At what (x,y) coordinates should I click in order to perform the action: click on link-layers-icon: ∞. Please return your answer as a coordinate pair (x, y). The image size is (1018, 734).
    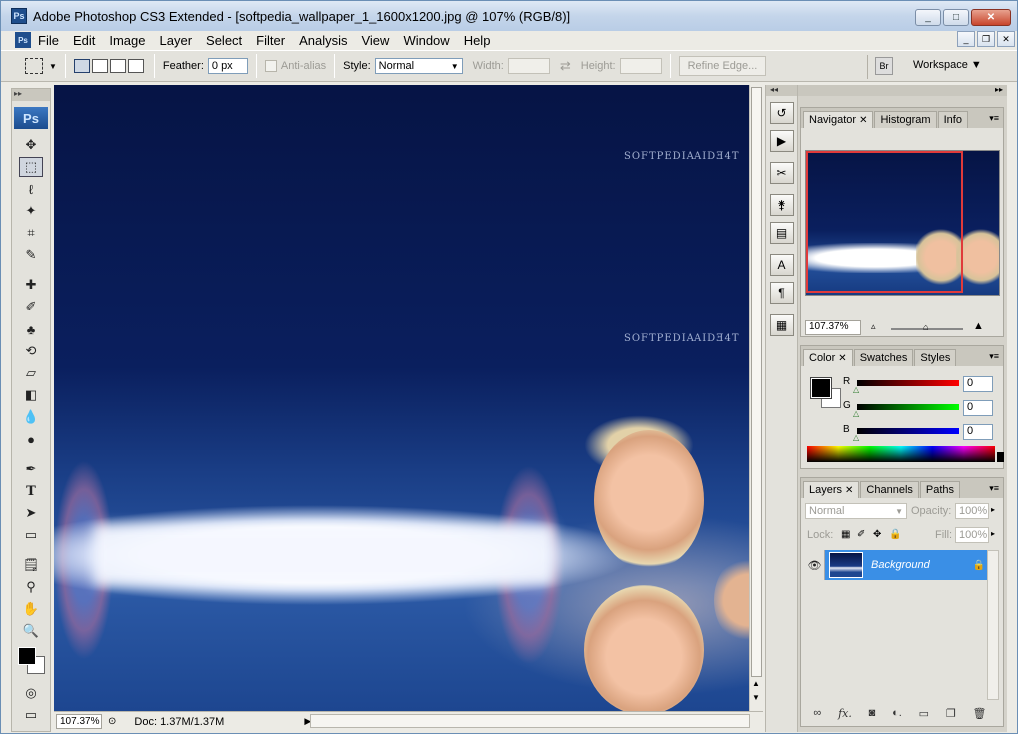
    Looking at the image, I should click on (817, 713).